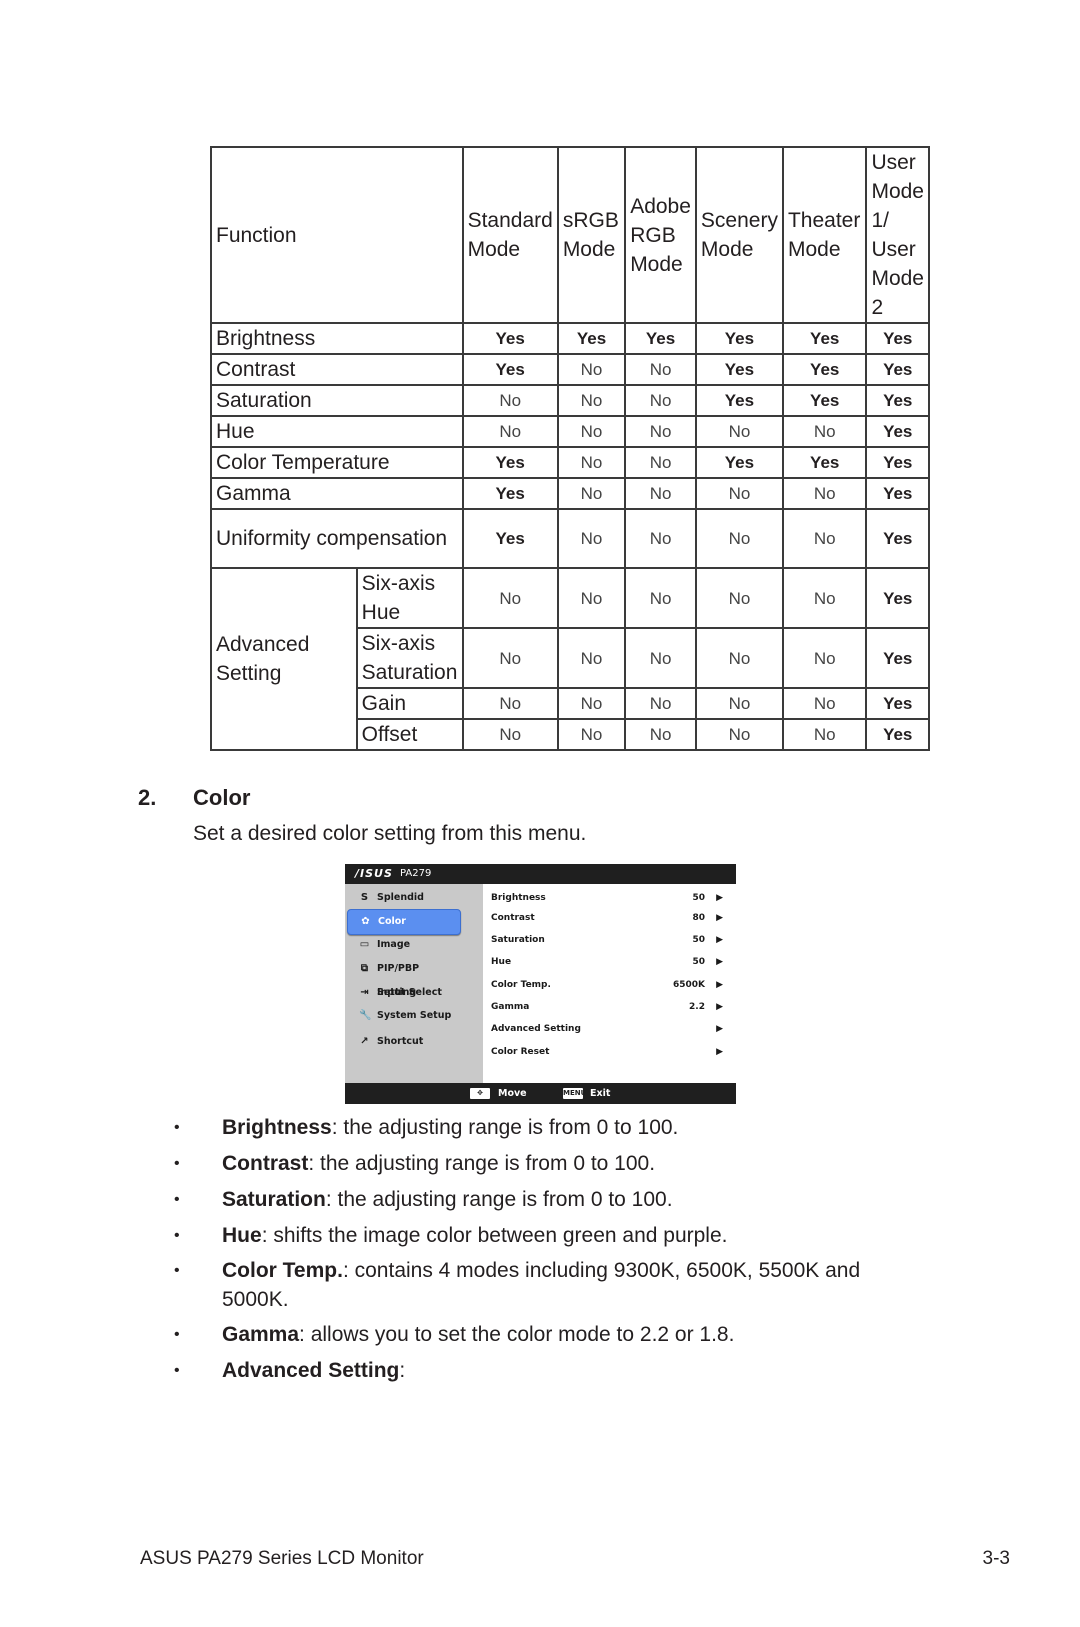  I want to click on function-name: Six-axis Hue, so click(409, 598).